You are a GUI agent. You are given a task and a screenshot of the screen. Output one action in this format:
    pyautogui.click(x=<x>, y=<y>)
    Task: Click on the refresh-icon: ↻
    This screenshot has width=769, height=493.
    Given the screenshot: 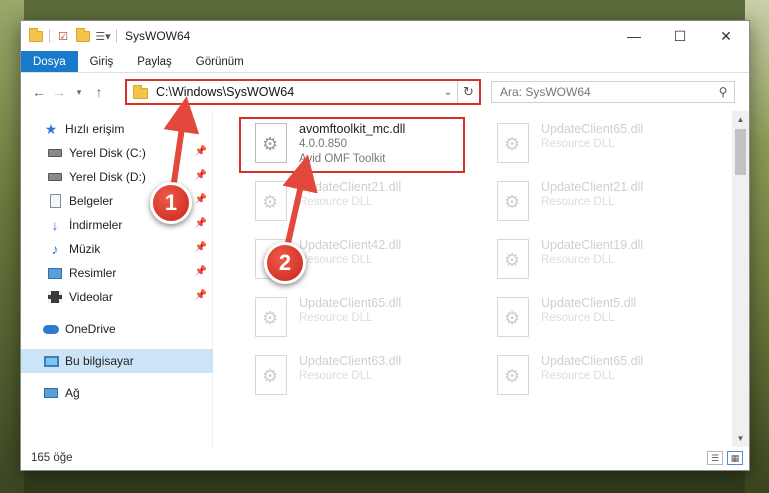 What is the action you would take?
    pyautogui.click(x=468, y=92)
    